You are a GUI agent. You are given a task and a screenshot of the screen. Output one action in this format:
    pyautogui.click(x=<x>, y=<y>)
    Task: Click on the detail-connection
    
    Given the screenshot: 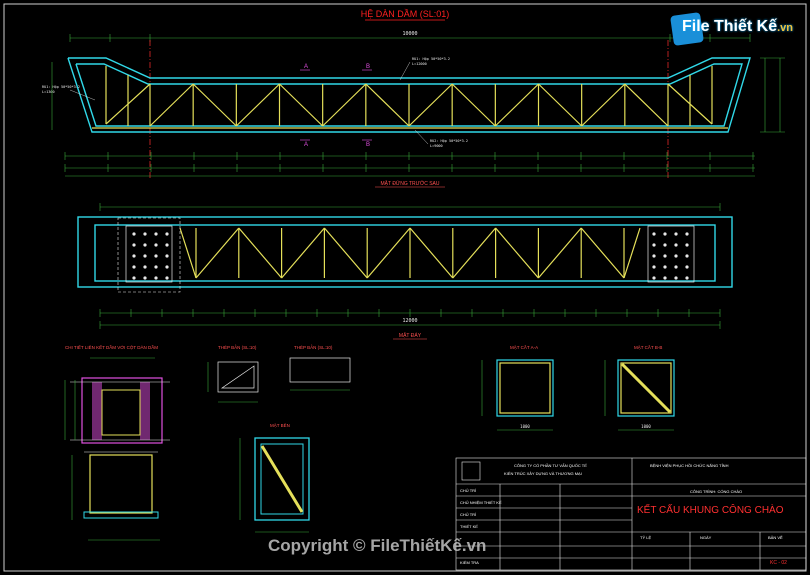 What is the action you would take?
    pyautogui.click(x=120, y=410)
    